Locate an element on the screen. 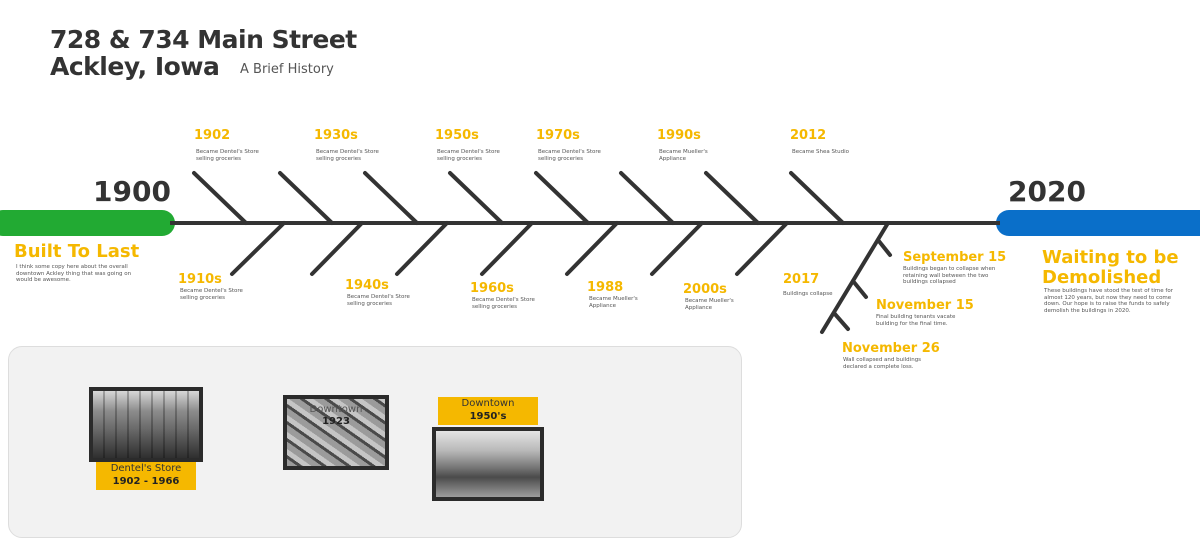  start-year: 1900 is located at coordinates (132, 191).